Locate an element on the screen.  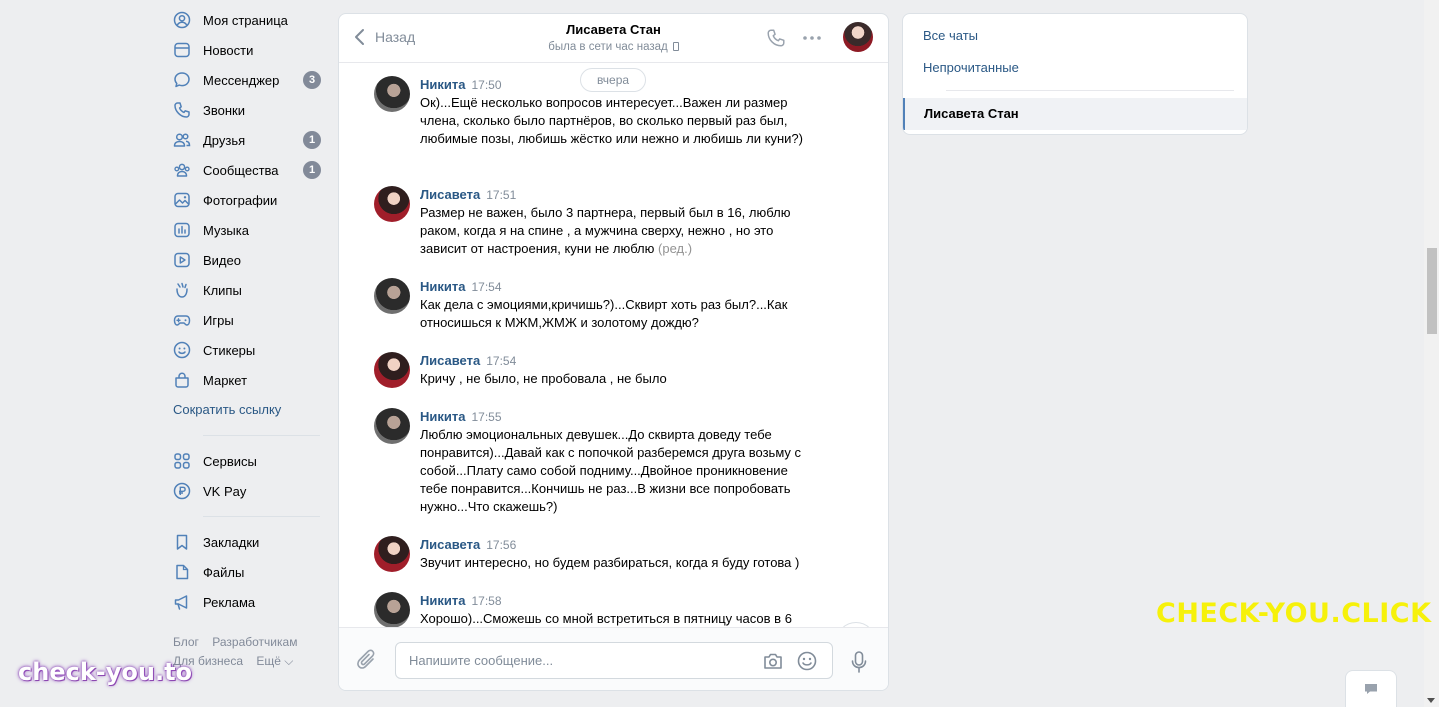
nav-item-label: Фотографии is located at coordinates (240, 200).